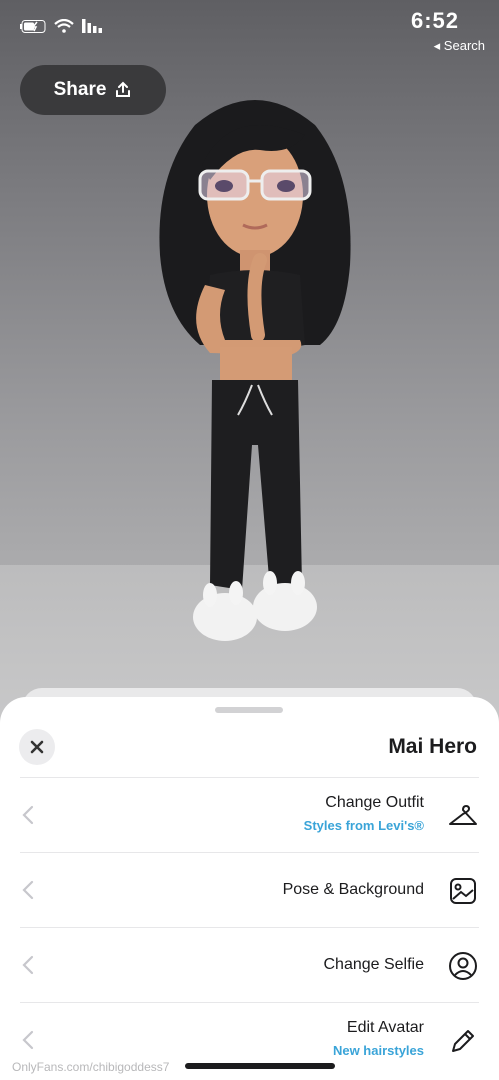  What do you see at coordinates (249, 30) in the screenshot?
I see `status-bar: 6:52 ◂ Search` at bounding box center [249, 30].